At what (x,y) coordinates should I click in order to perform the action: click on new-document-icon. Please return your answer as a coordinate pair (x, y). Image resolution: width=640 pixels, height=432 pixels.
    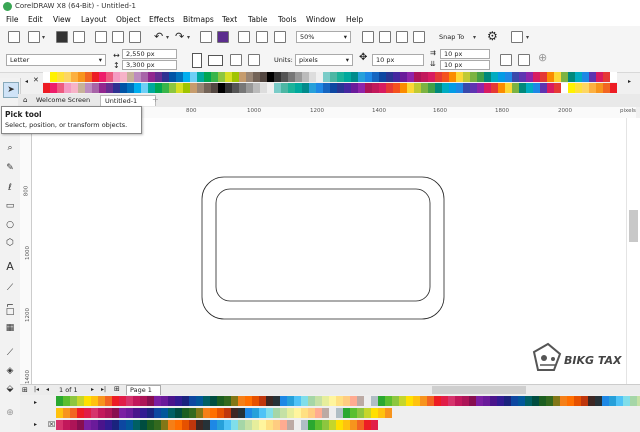
    Looking at the image, I should click on (14, 37).